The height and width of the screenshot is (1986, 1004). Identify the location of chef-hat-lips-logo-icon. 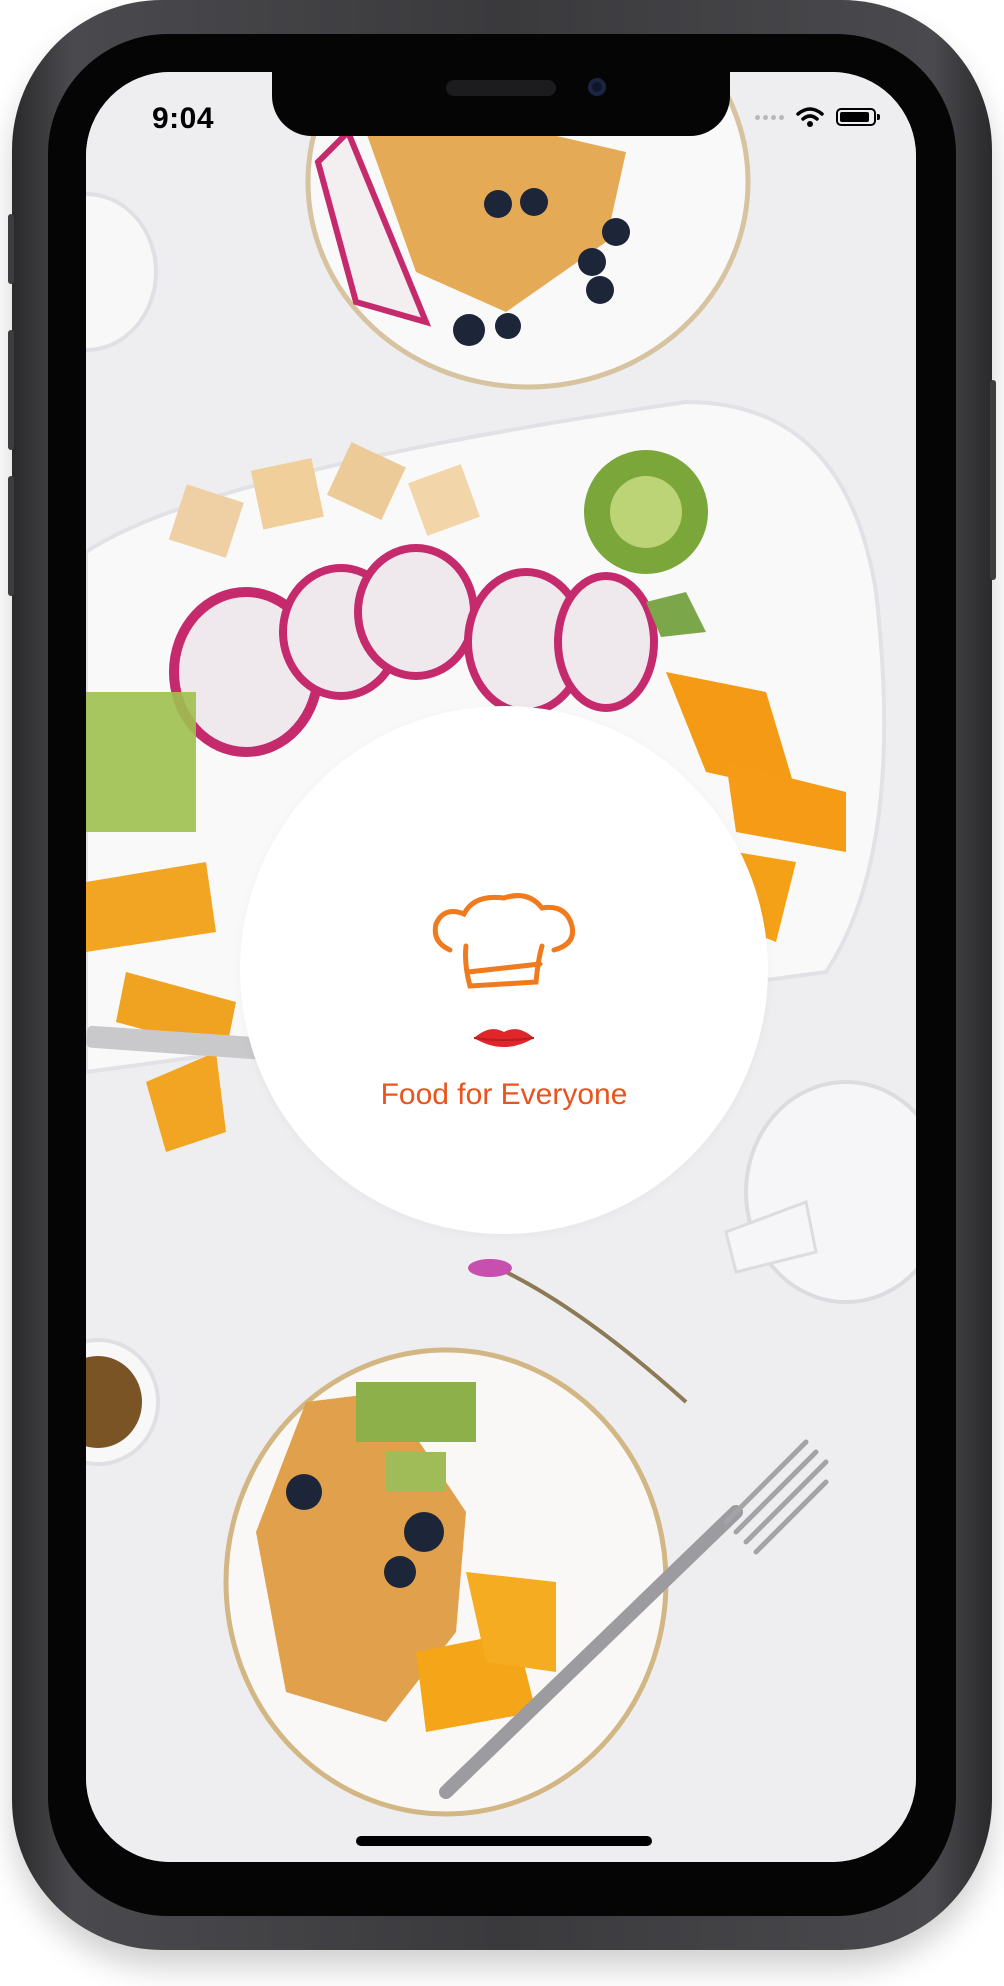
(504, 970).